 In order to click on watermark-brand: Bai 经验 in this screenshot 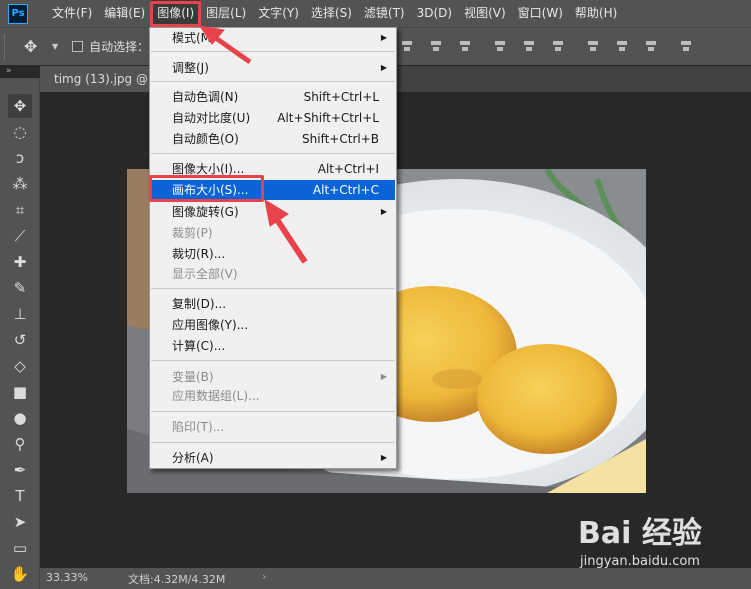, I will do `click(640, 533)`.